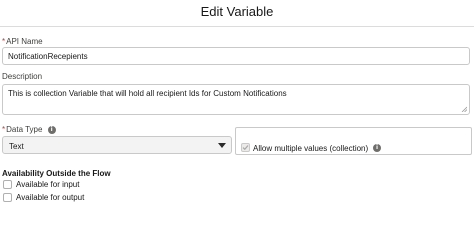 The height and width of the screenshot is (240, 474). I want to click on chevron-down-icon, so click(222, 145).